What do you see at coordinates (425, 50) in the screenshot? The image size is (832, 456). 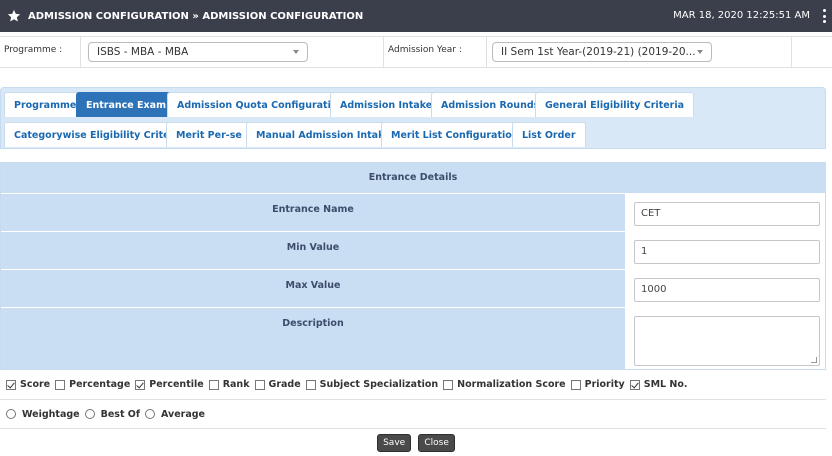 I see `admission-year-label: Admission Year :` at bounding box center [425, 50].